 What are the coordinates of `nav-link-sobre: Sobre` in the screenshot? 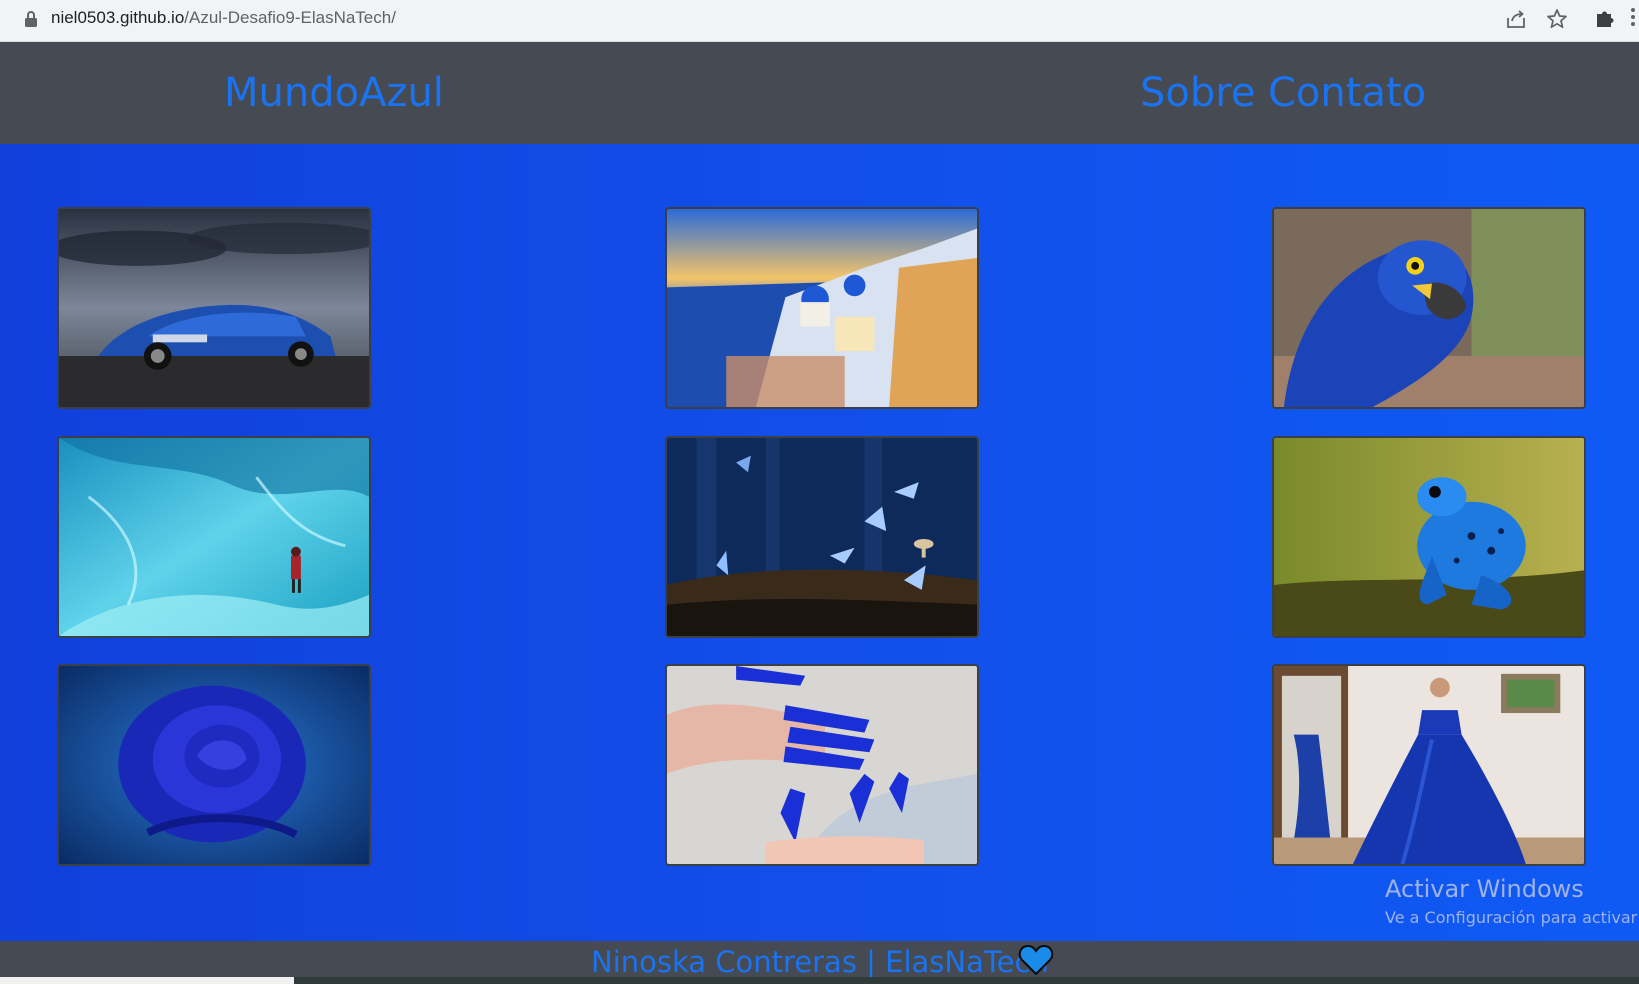 It's located at (1197, 93).